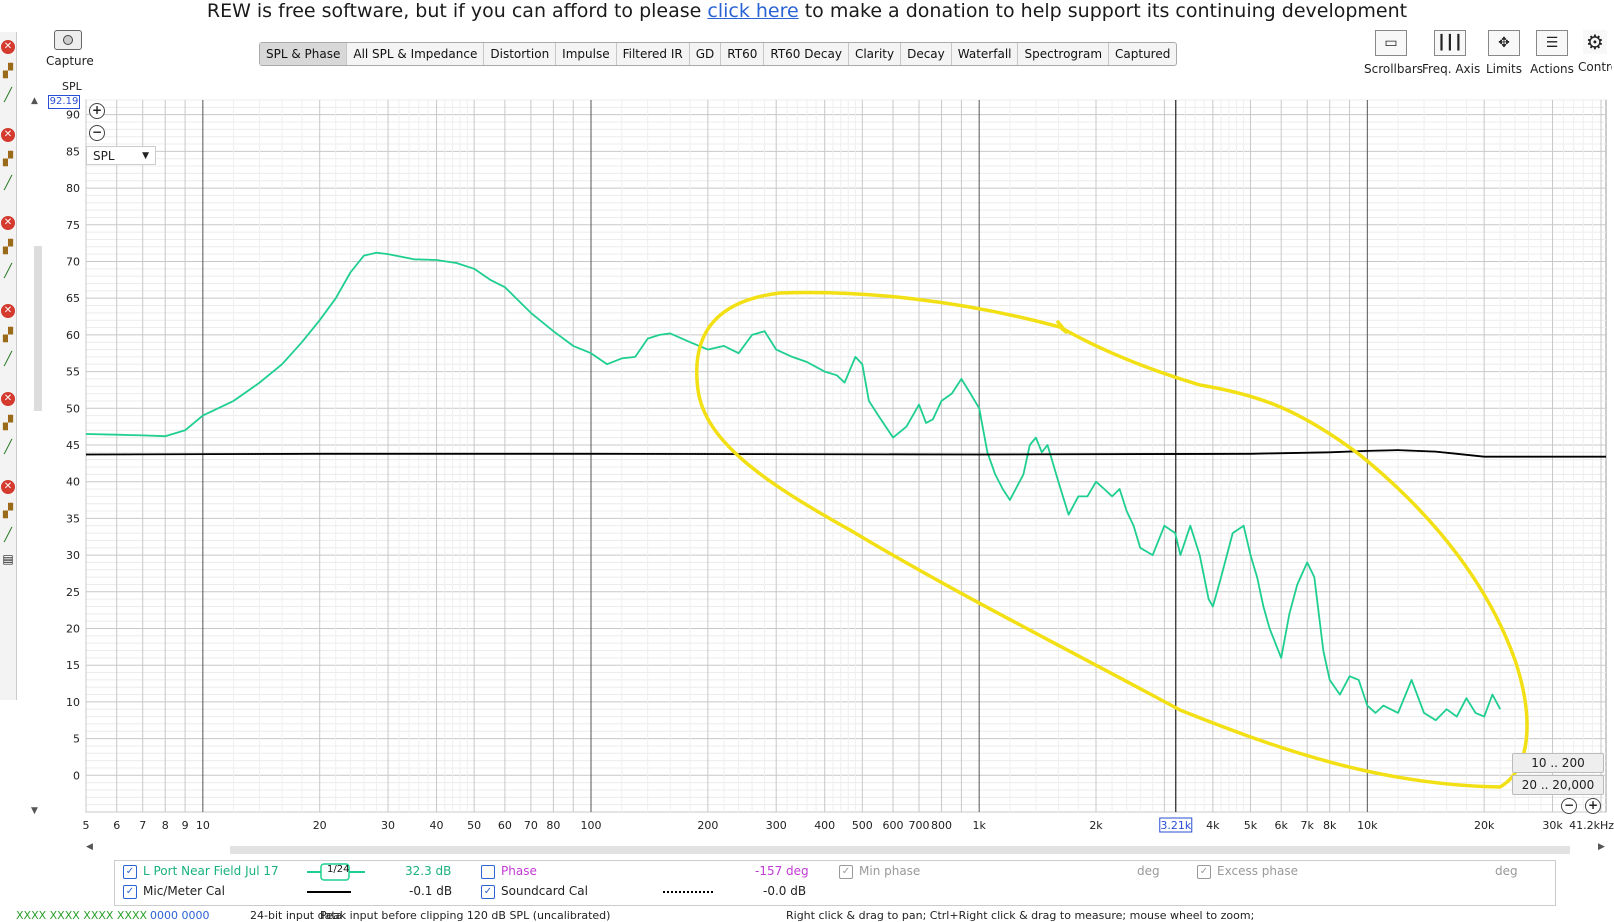  What do you see at coordinates (1552, 825) in the screenshot?
I see `x-tick-label: 30k` at bounding box center [1552, 825].